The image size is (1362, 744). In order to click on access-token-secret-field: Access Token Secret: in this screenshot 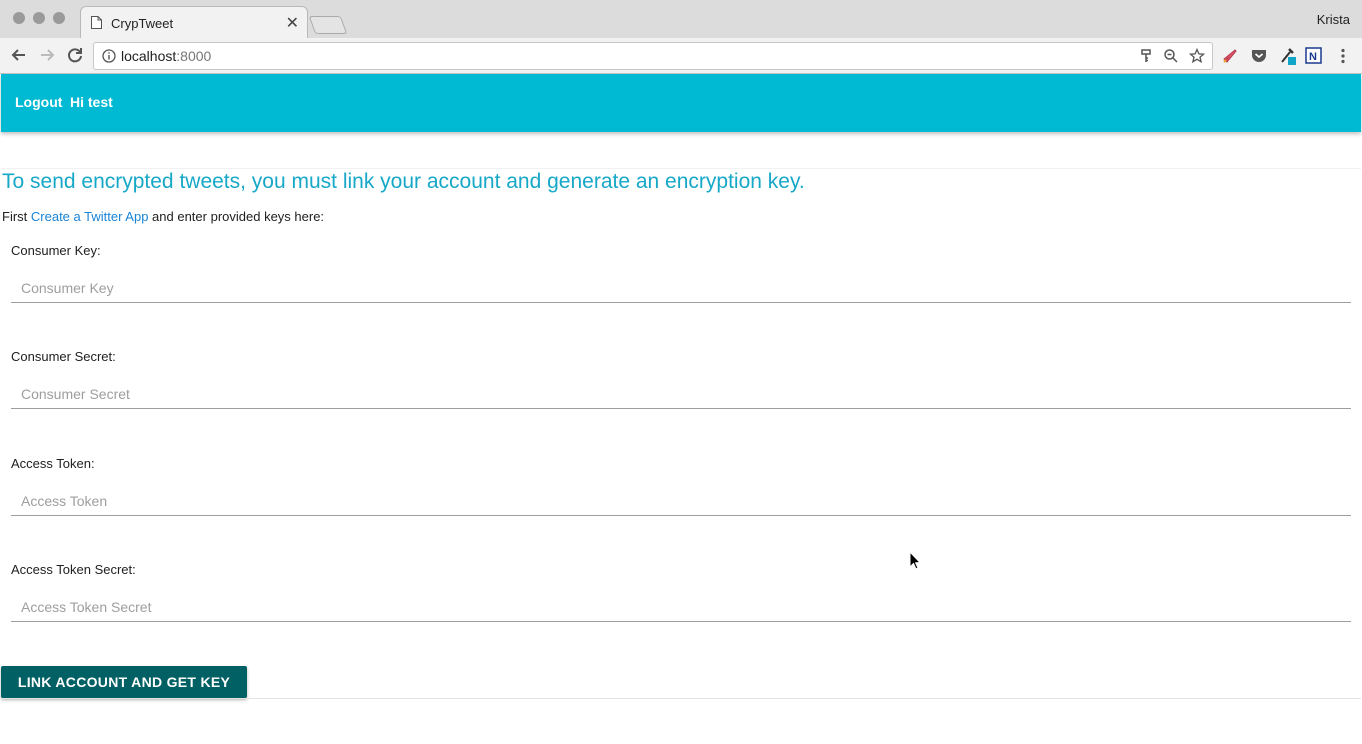, I will do `click(681, 598)`.